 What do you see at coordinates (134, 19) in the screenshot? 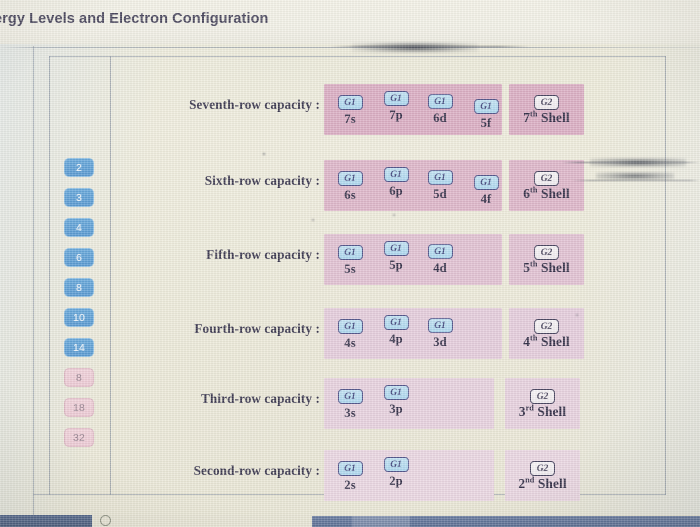
I see `page-title: ergy Levels and Electron Configuration` at bounding box center [134, 19].